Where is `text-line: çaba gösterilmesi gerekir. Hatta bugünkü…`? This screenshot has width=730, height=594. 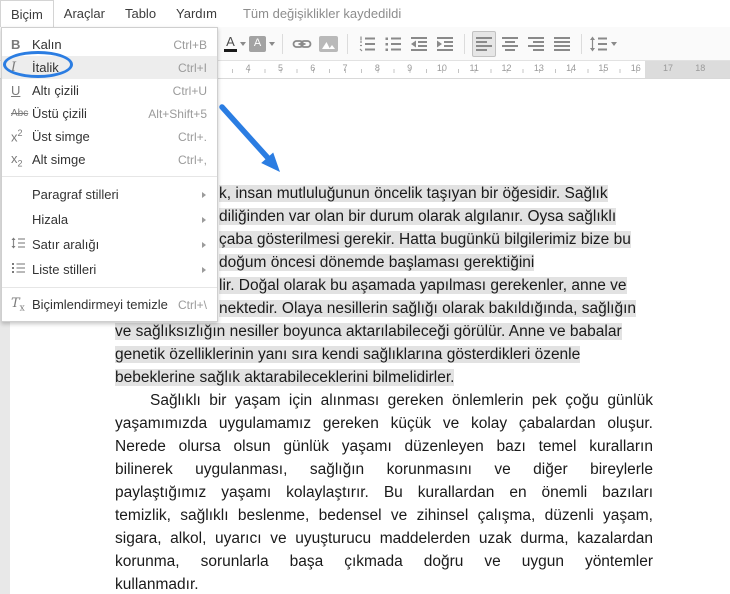 text-line: çaba gösterilmesi gerekir. Hatta bugünkü… is located at coordinates (425, 239).